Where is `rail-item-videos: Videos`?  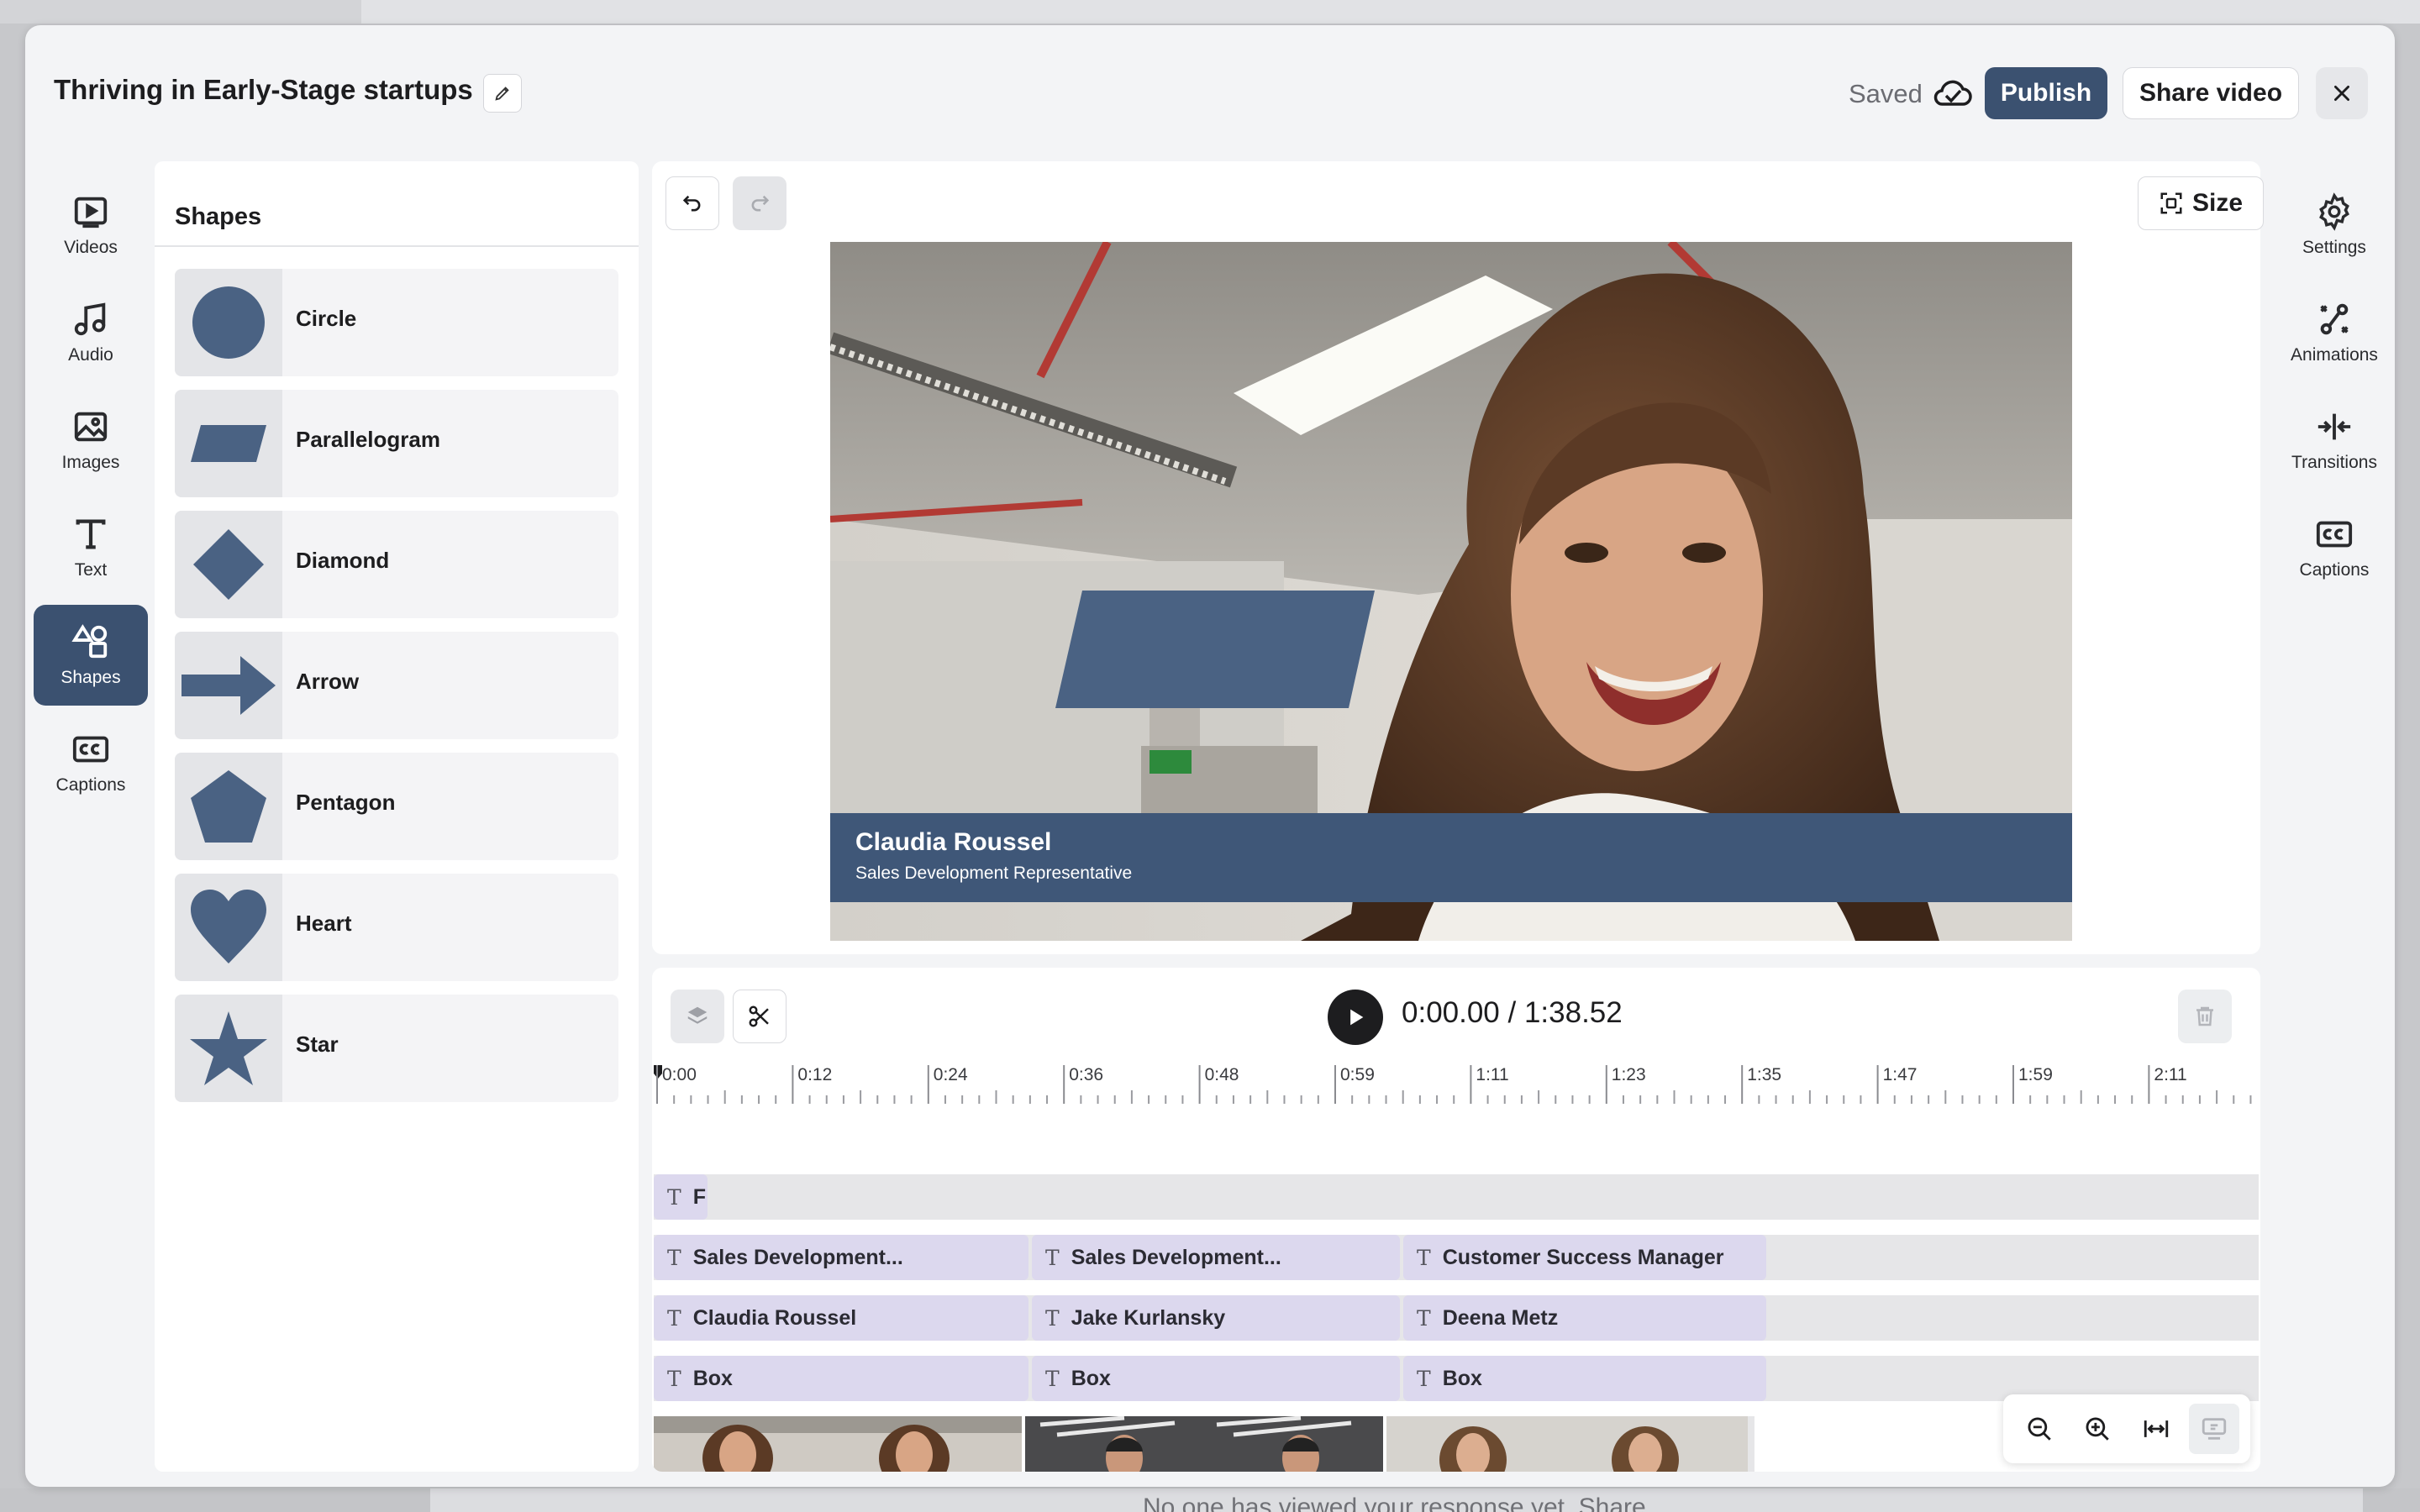 rail-item-videos: Videos is located at coordinates (91, 225).